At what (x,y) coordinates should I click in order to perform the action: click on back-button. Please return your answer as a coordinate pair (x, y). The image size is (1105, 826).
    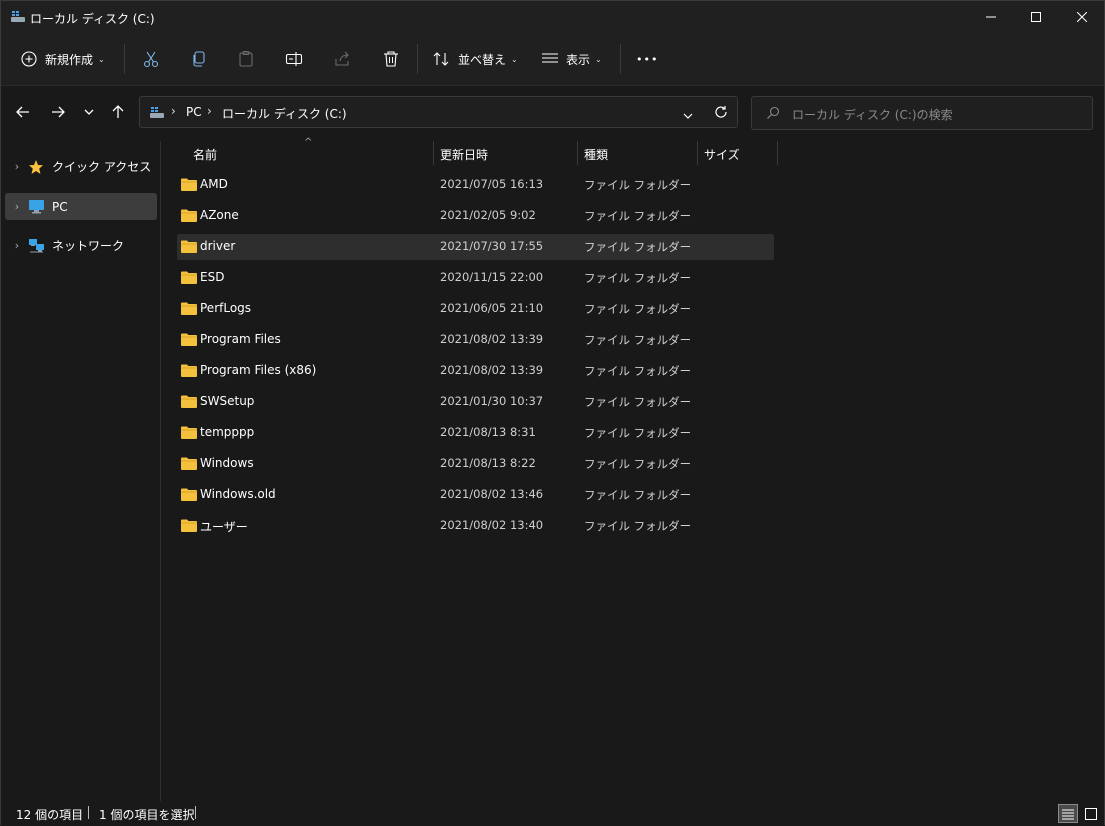
    Looking at the image, I should click on (23, 112).